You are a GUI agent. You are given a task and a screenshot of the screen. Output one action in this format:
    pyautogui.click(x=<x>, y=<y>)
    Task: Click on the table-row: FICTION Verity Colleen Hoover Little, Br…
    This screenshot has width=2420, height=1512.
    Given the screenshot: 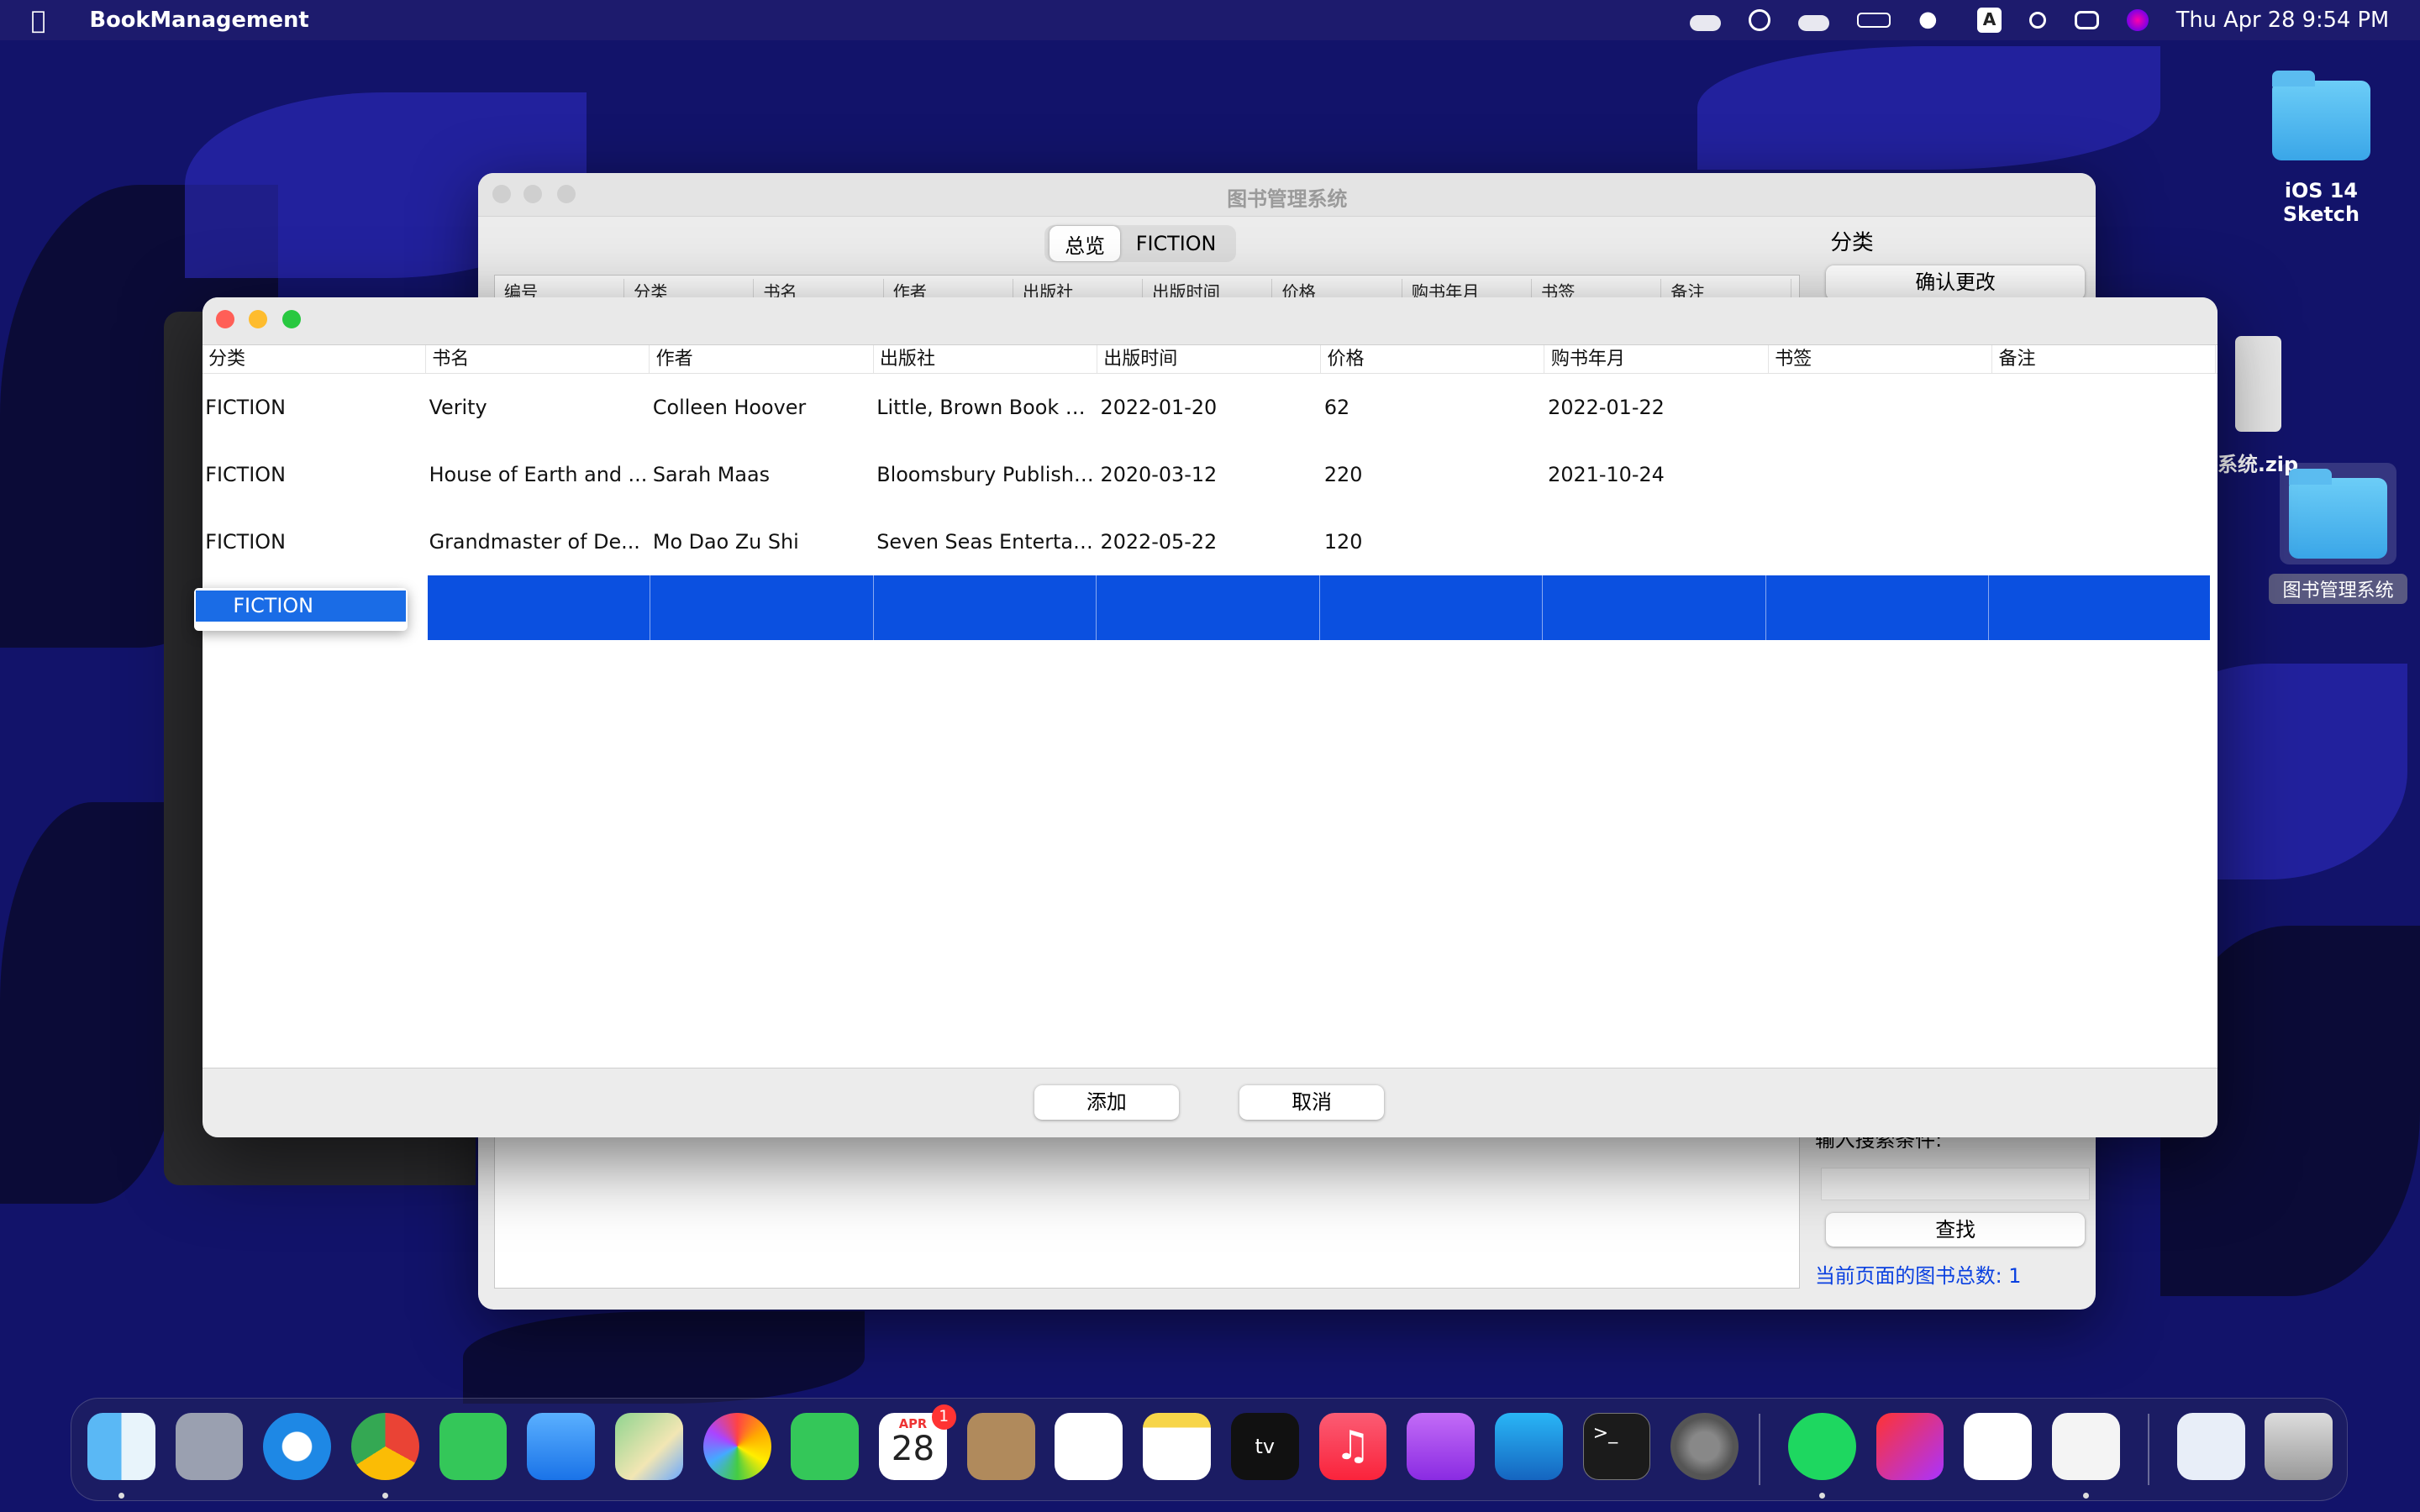 What is the action you would take?
    pyautogui.click(x=1210, y=407)
    